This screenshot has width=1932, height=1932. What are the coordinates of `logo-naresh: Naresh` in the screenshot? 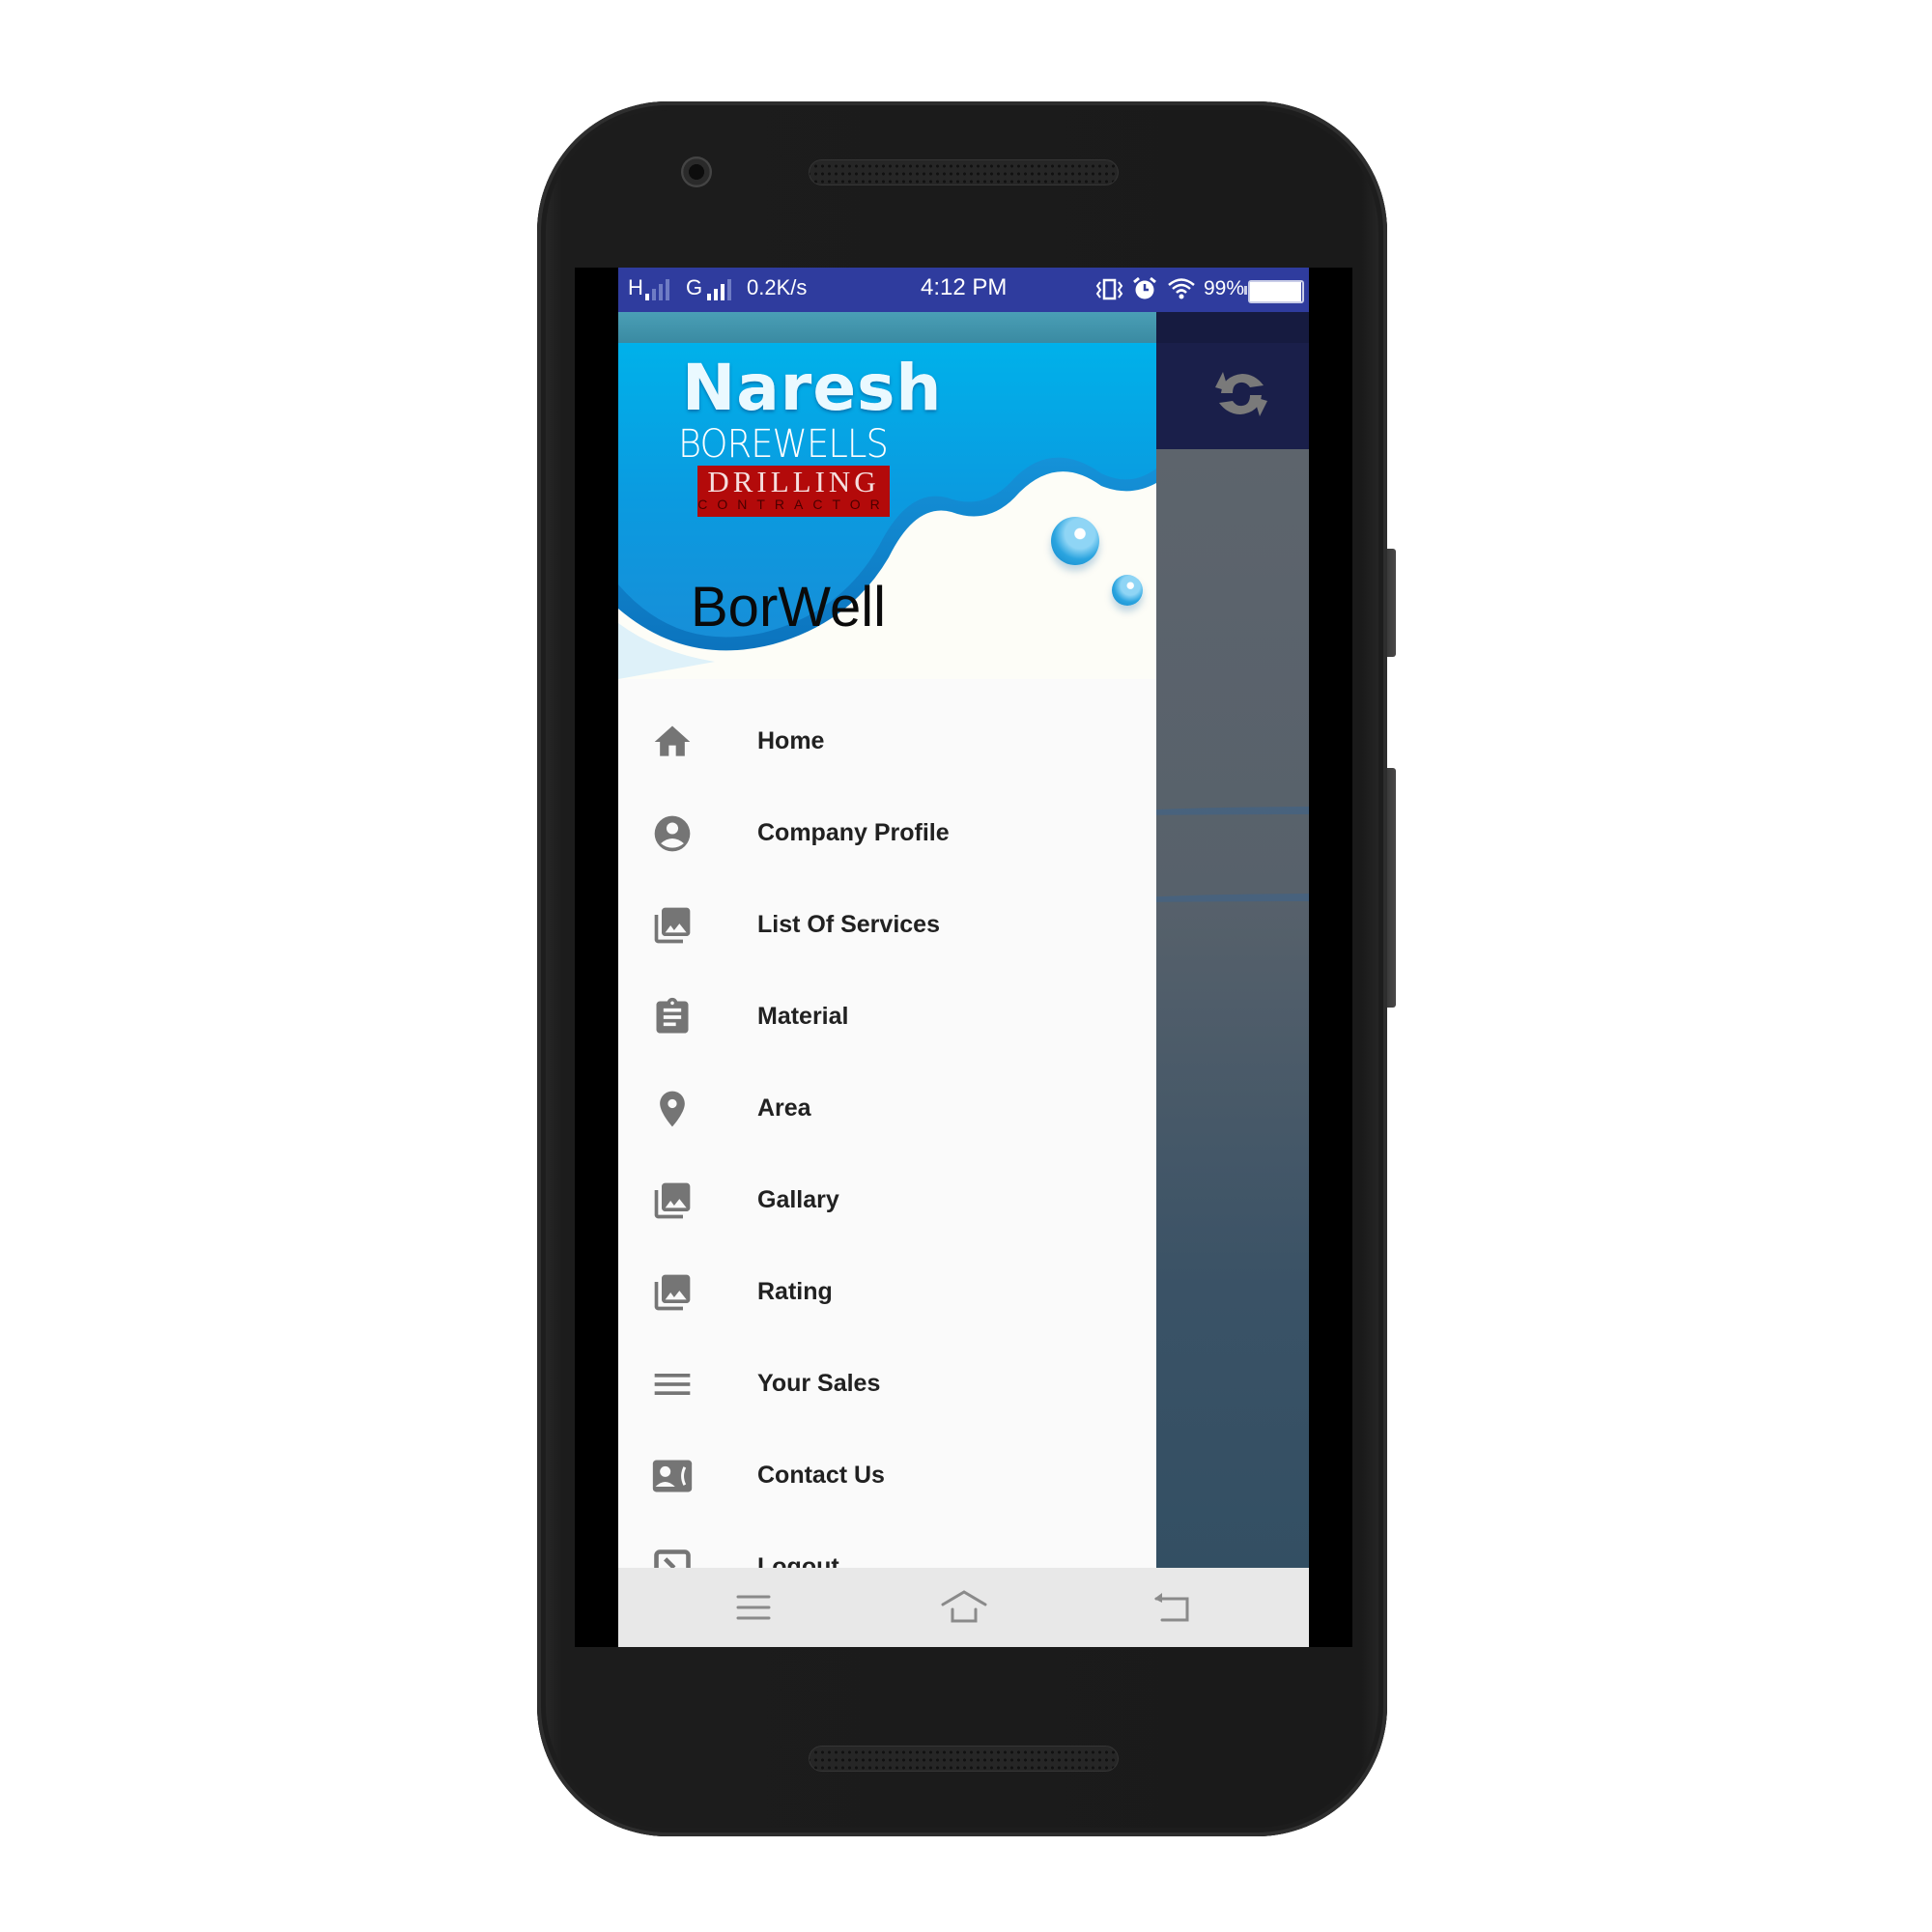 It's located at (812, 388).